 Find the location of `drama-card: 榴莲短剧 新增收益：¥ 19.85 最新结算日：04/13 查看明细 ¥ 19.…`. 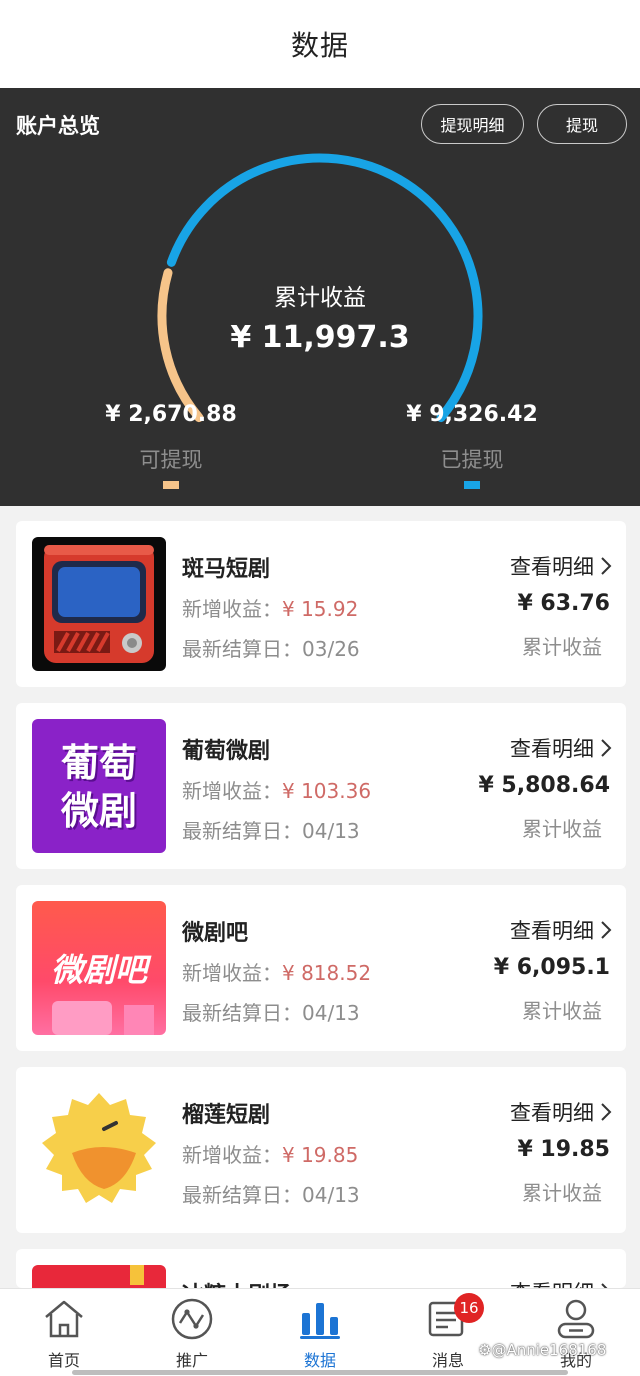

drama-card: 榴莲短剧 新增收益：¥ 19.85 最新结算日：04/13 查看明细 ¥ 19.… is located at coordinates (321, 1150).